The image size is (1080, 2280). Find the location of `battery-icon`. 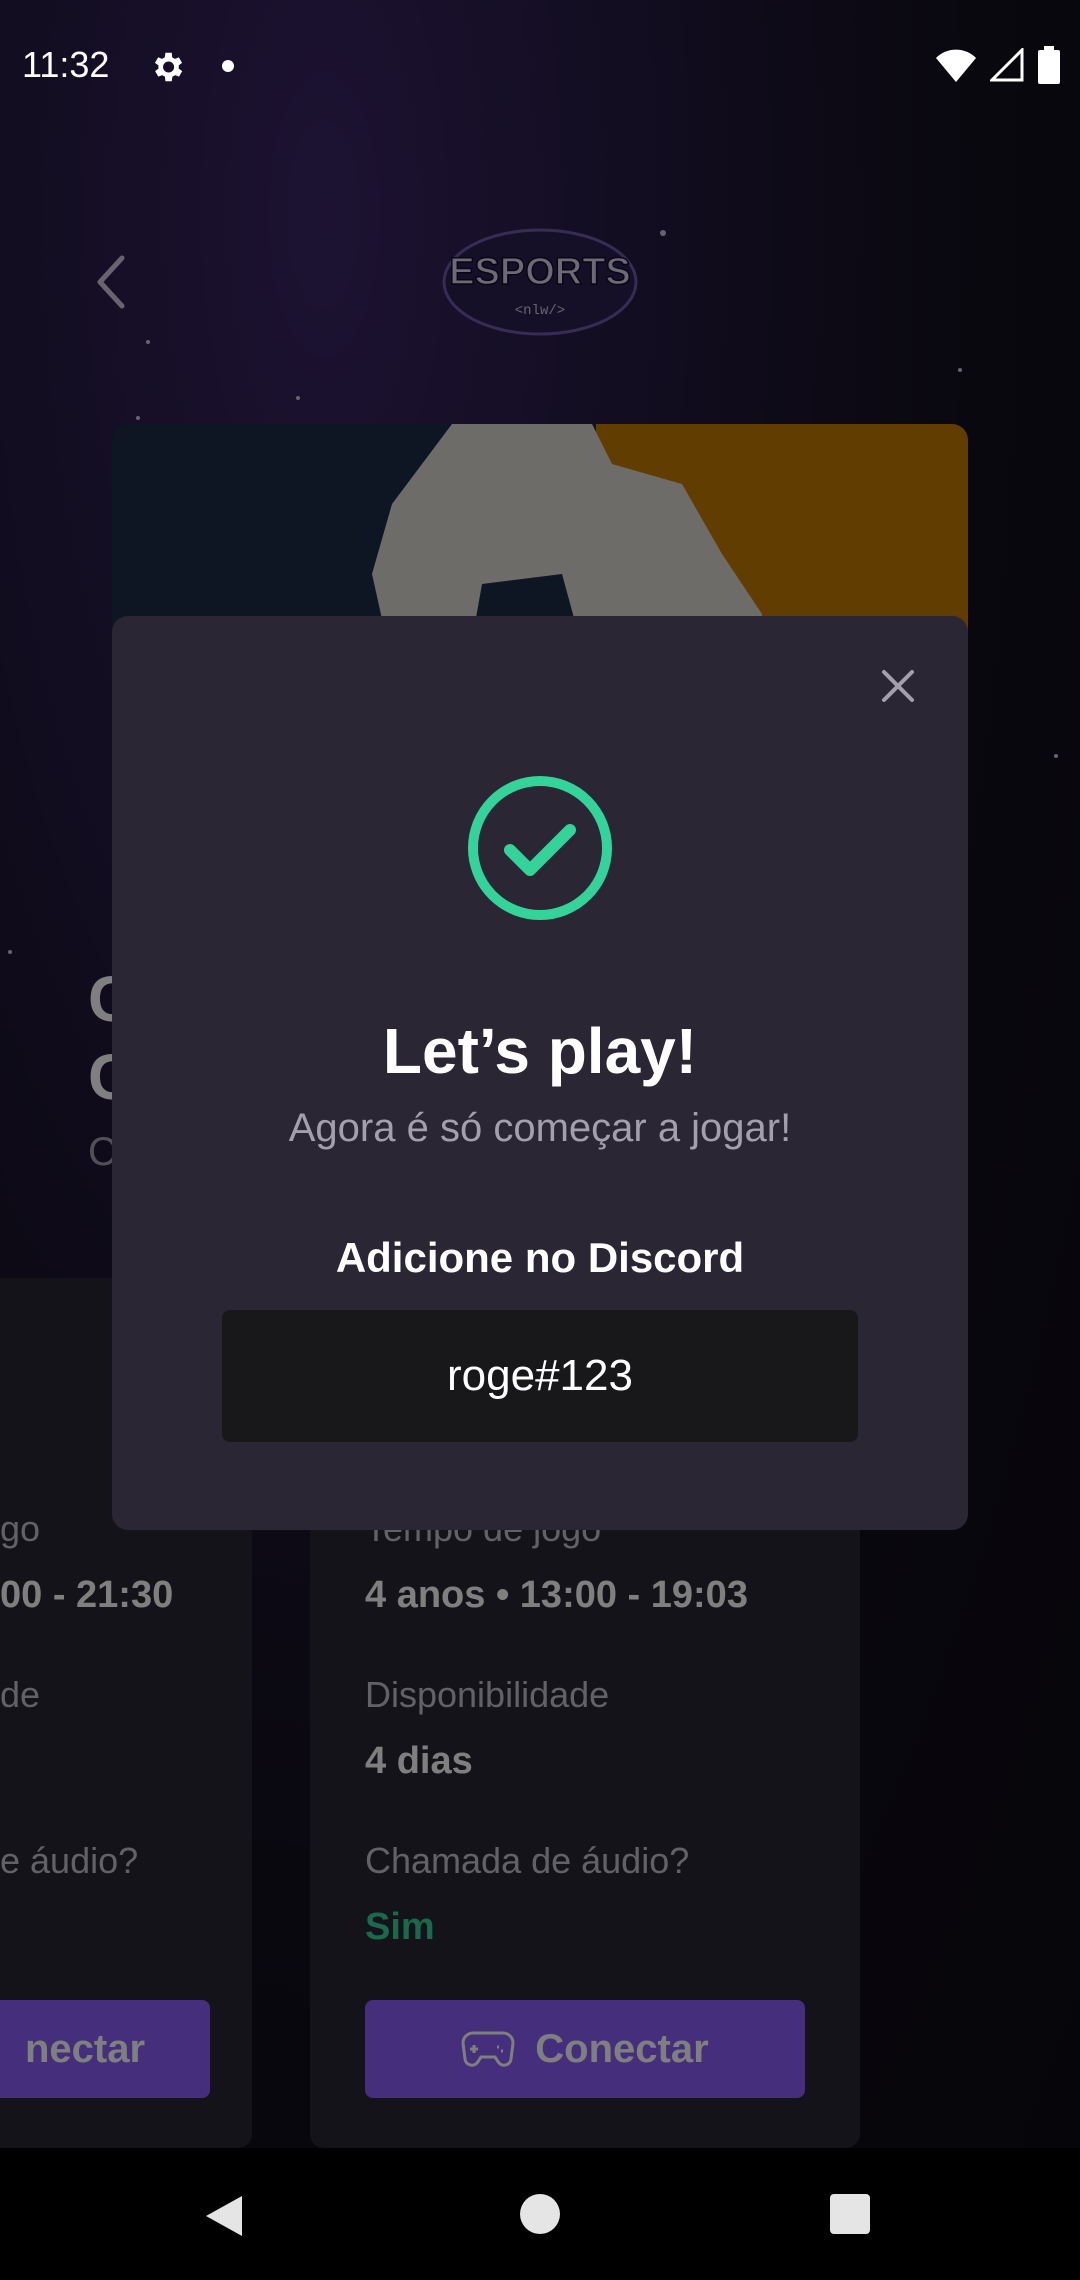

battery-icon is located at coordinates (1049, 65).